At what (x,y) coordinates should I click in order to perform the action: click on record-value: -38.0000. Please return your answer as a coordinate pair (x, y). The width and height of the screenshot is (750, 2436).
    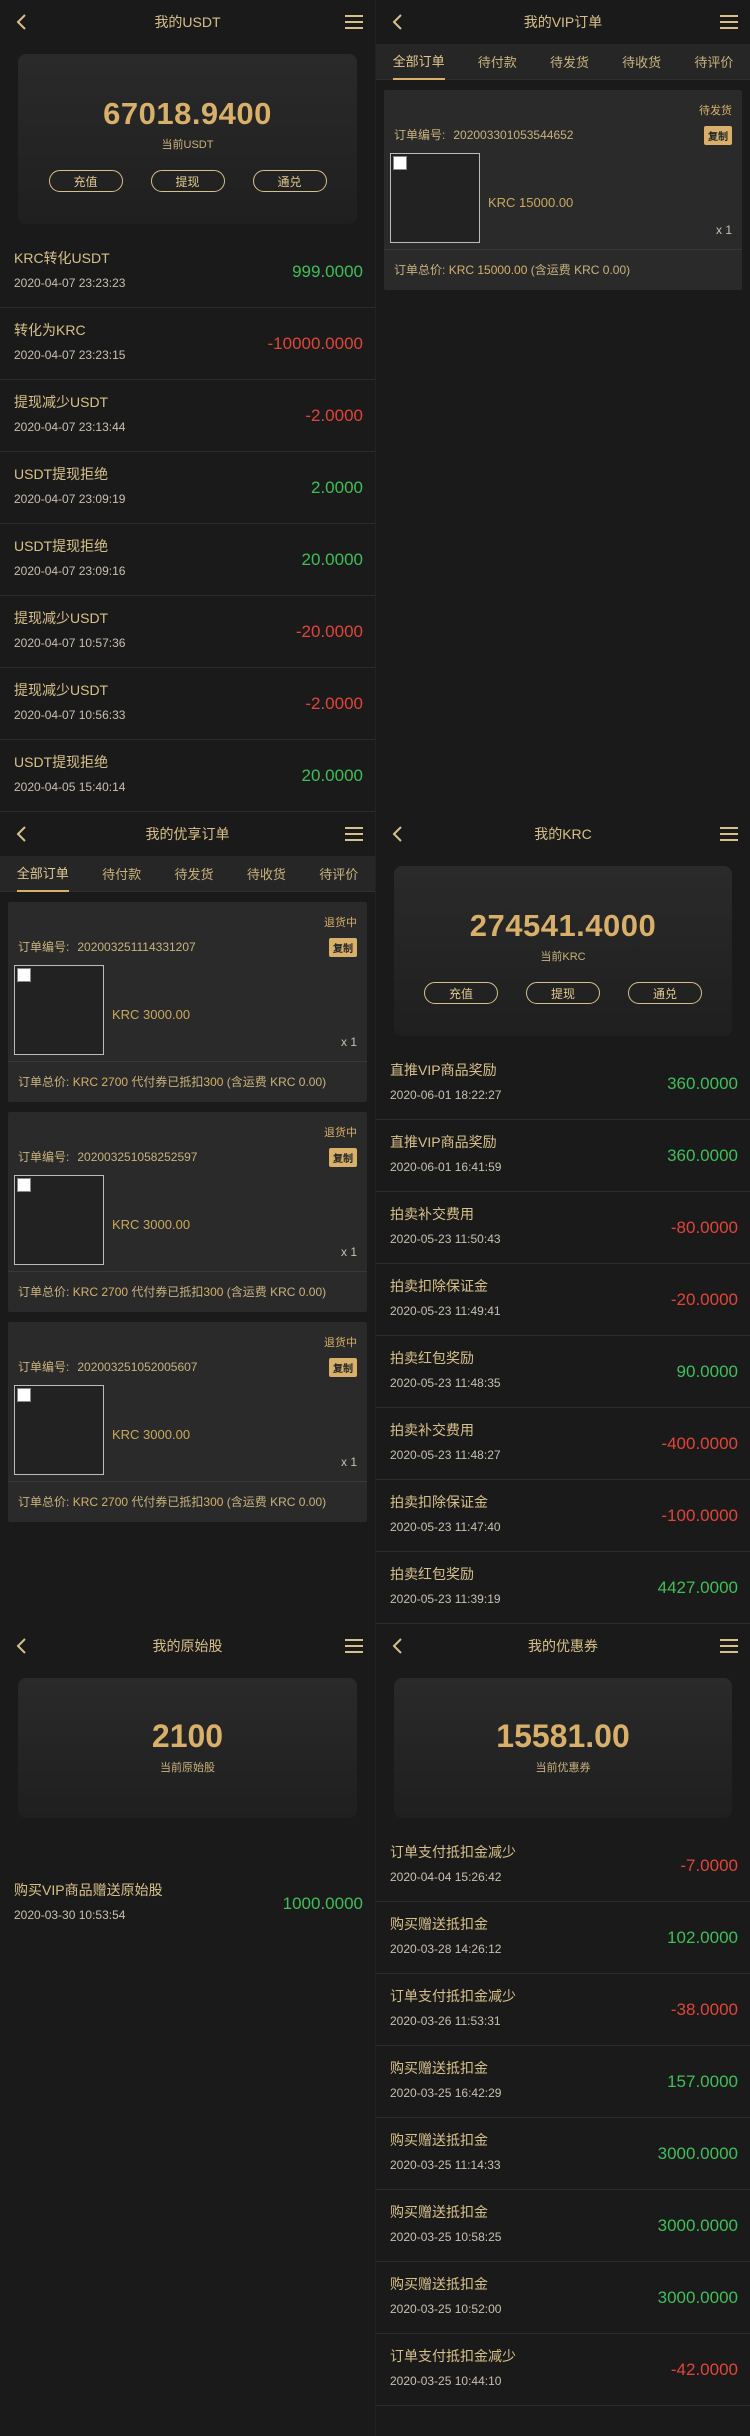
    Looking at the image, I should click on (704, 2009).